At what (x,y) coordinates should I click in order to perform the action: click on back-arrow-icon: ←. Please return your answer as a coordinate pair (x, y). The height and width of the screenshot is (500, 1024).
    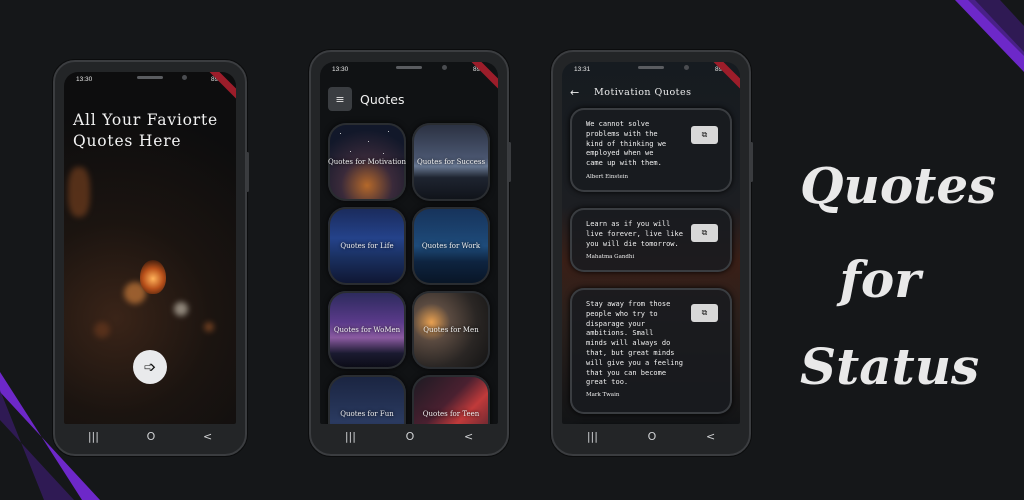
    Looking at the image, I should click on (574, 92).